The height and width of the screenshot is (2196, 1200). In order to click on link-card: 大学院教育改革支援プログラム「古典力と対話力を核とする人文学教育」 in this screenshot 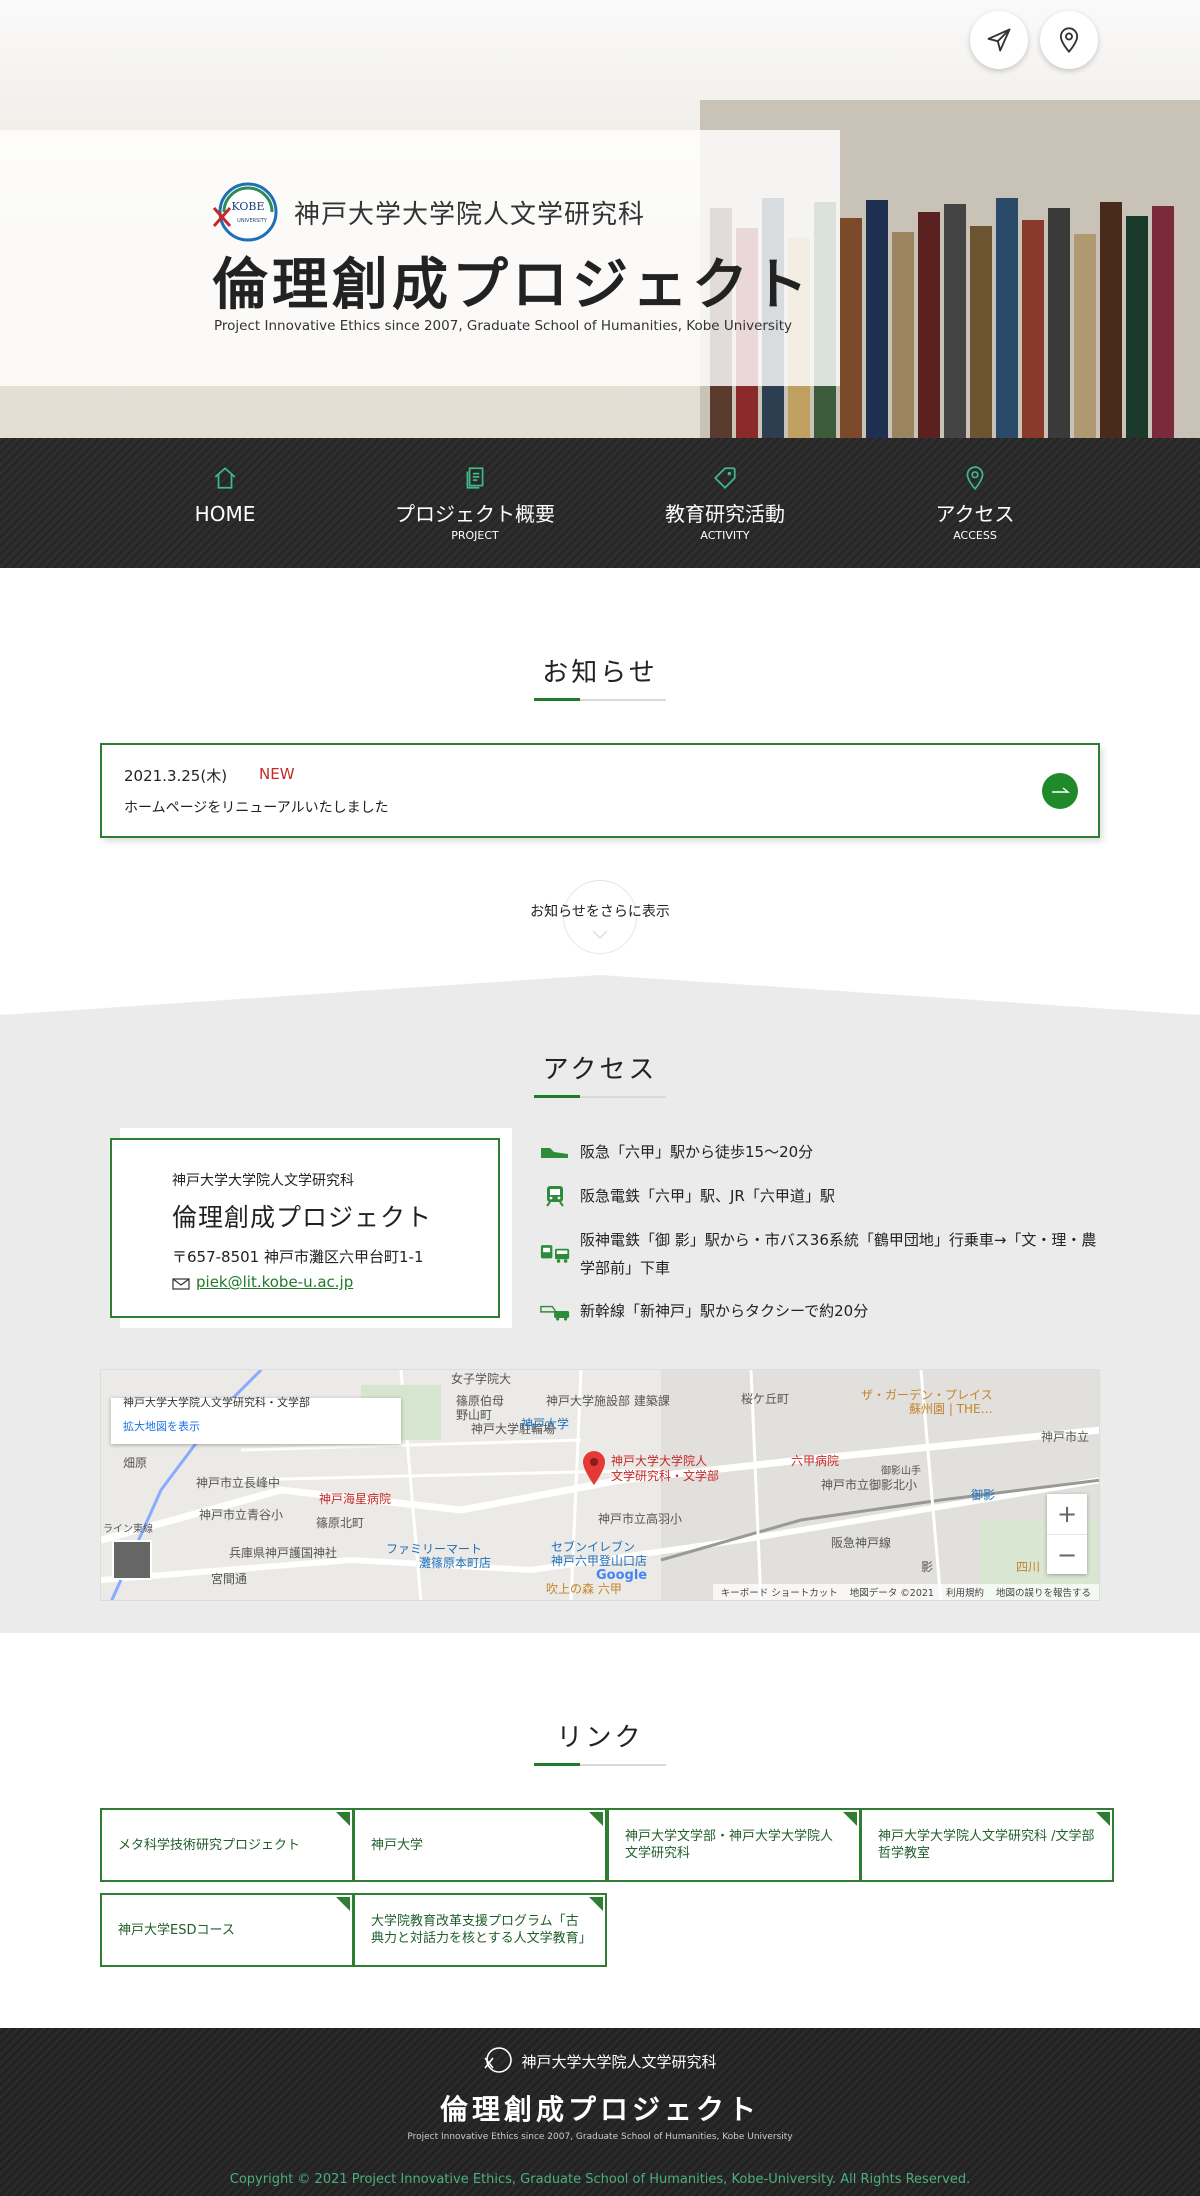, I will do `click(480, 1930)`.